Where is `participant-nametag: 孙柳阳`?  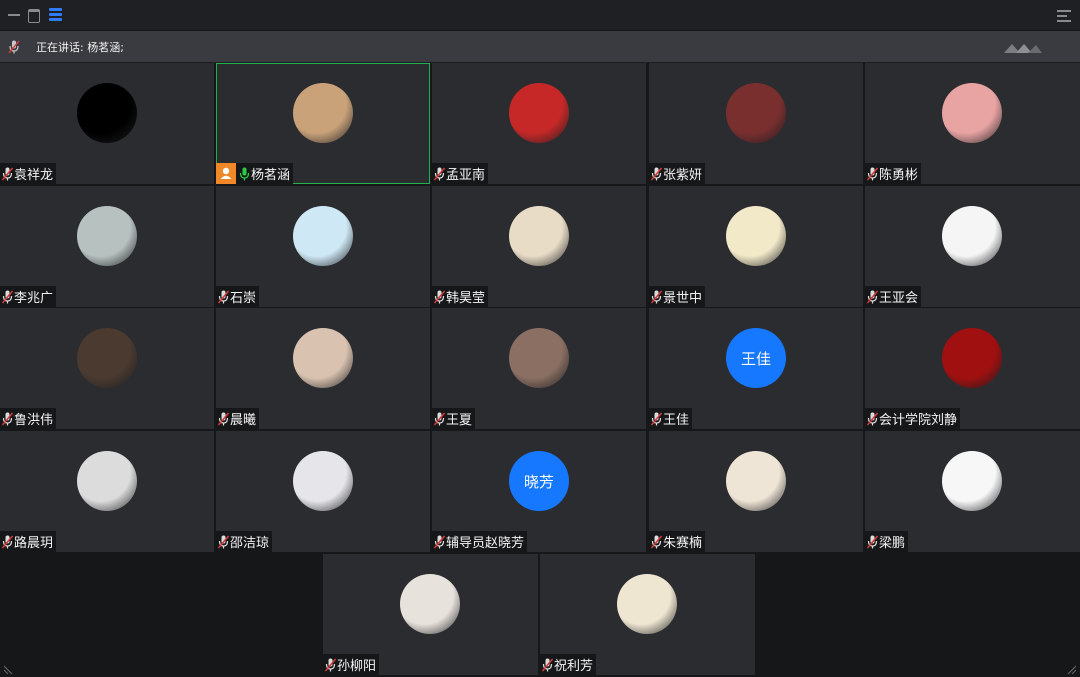 participant-nametag: 孙柳阳 is located at coordinates (351, 664).